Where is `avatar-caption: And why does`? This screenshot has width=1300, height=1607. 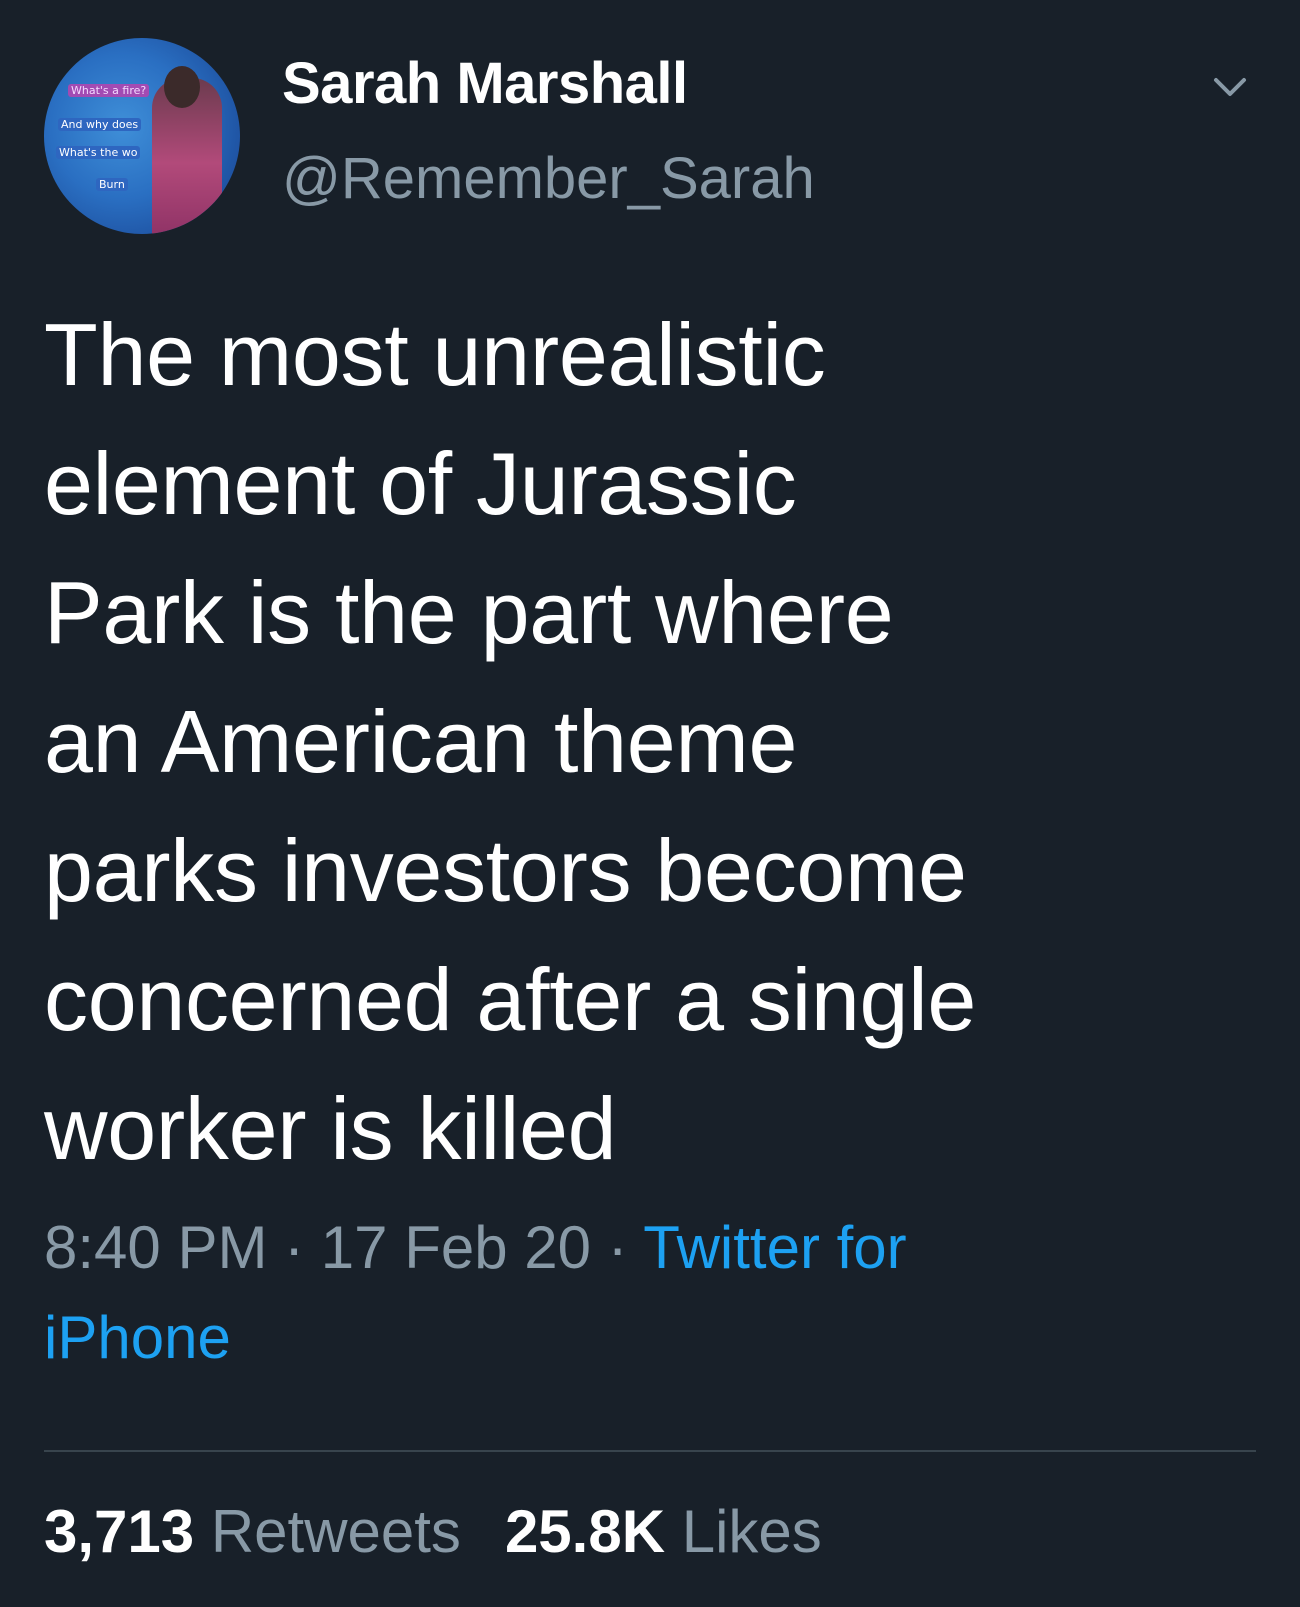
avatar-caption: And why does is located at coordinates (100, 124).